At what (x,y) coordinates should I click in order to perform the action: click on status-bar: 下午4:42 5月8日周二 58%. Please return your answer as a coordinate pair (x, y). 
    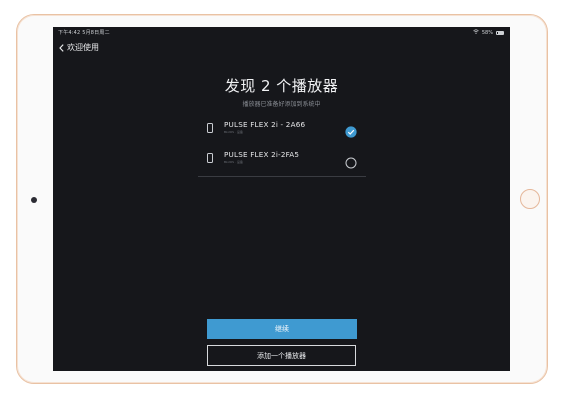
    Looking at the image, I should click on (281, 32).